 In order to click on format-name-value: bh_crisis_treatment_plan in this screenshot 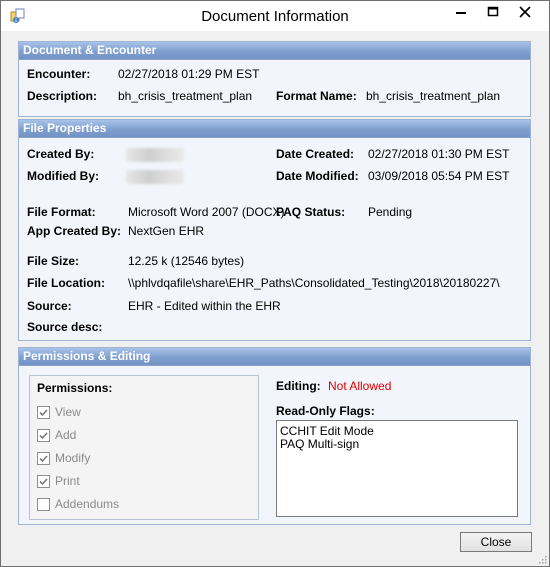, I will do `click(433, 96)`.